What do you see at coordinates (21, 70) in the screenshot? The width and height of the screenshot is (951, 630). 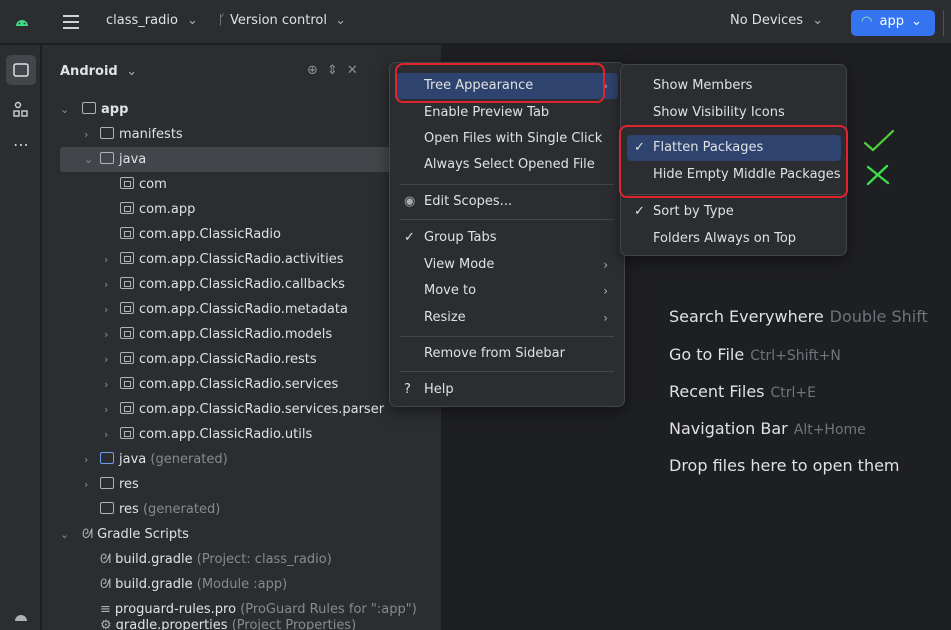 I see `project-tool-button` at bounding box center [21, 70].